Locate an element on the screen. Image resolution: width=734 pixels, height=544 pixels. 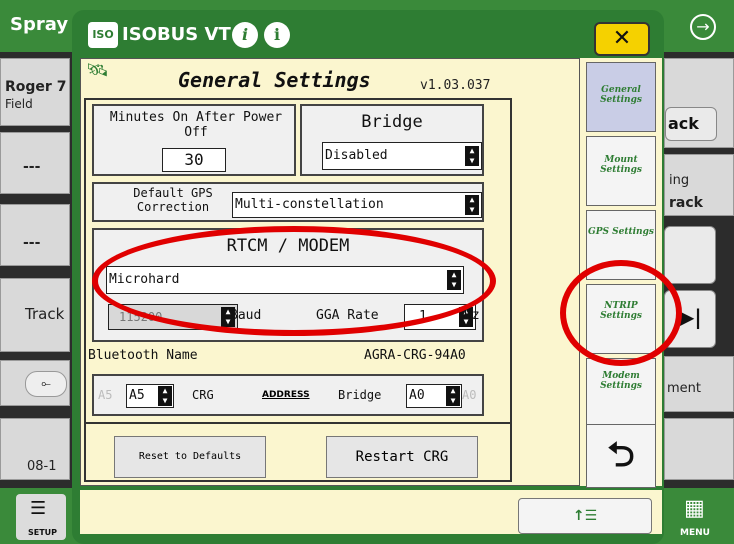
address-left-ghost: A5 is located at coordinates (105, 395).